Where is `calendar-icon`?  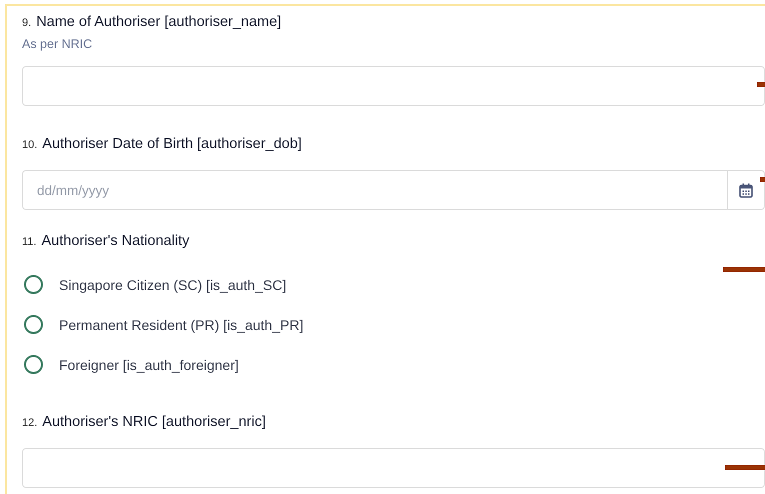
calendar-icon is located at coordinates (746, 190).